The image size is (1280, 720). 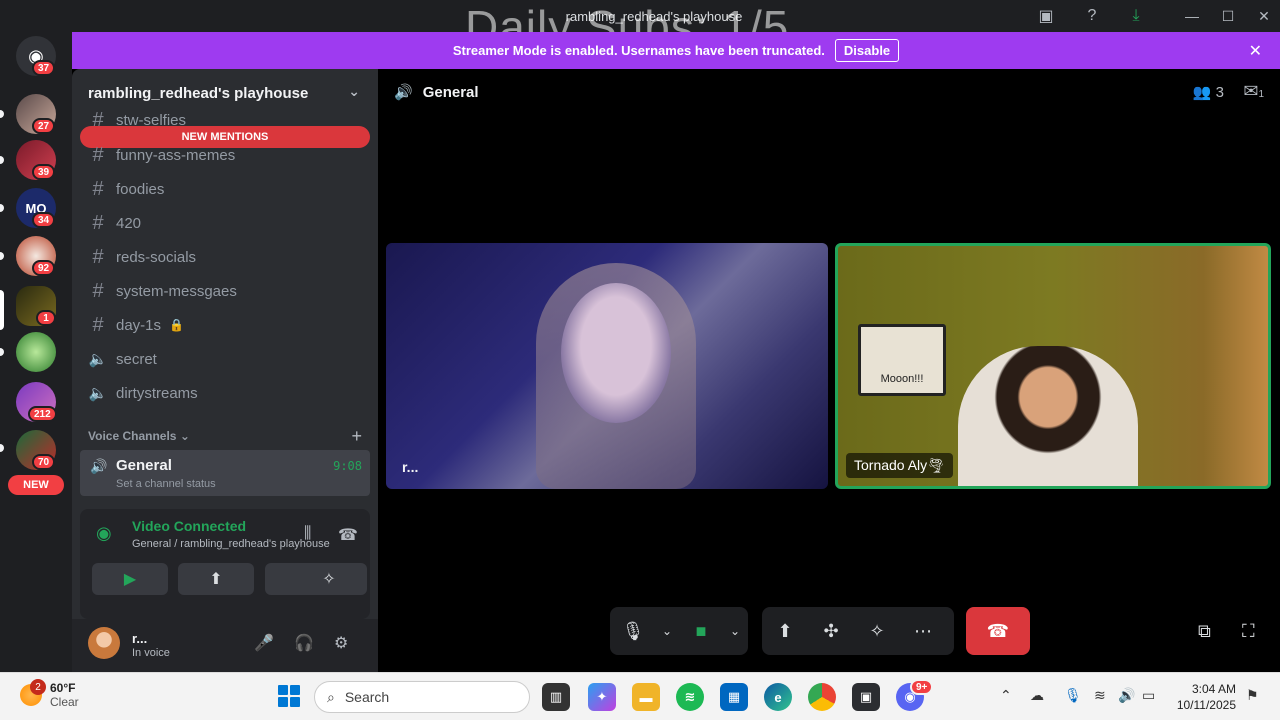 I want to click on inbox-icon: ✉1, so click(x=1253, y=91).